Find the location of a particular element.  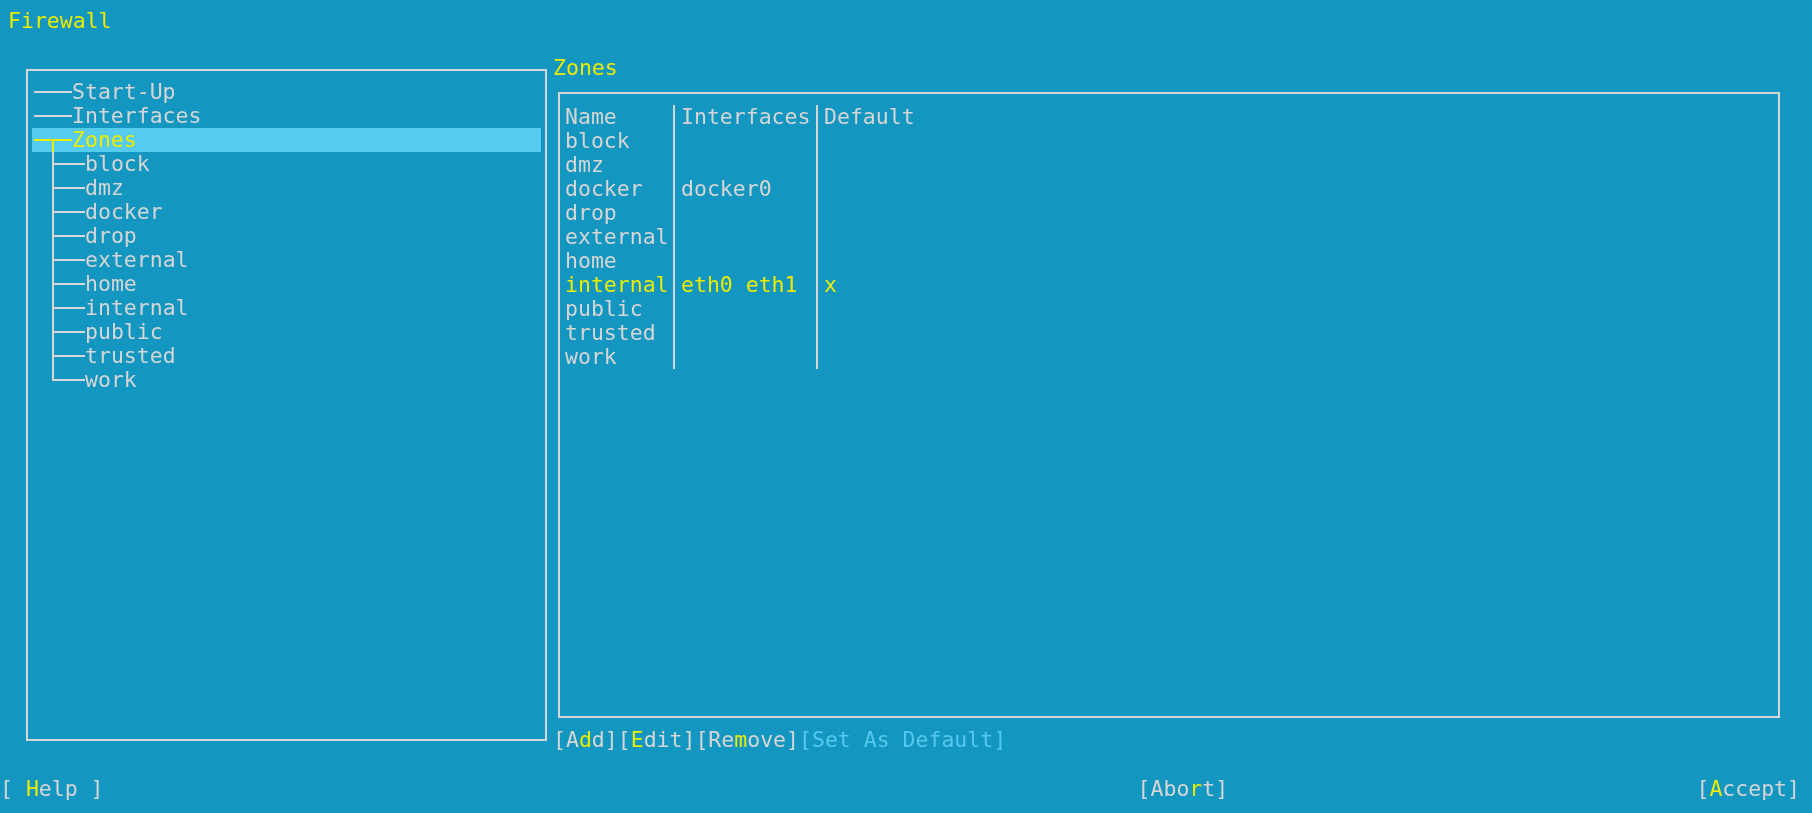

panel-title: Zones is located at coordinates (585, 68).